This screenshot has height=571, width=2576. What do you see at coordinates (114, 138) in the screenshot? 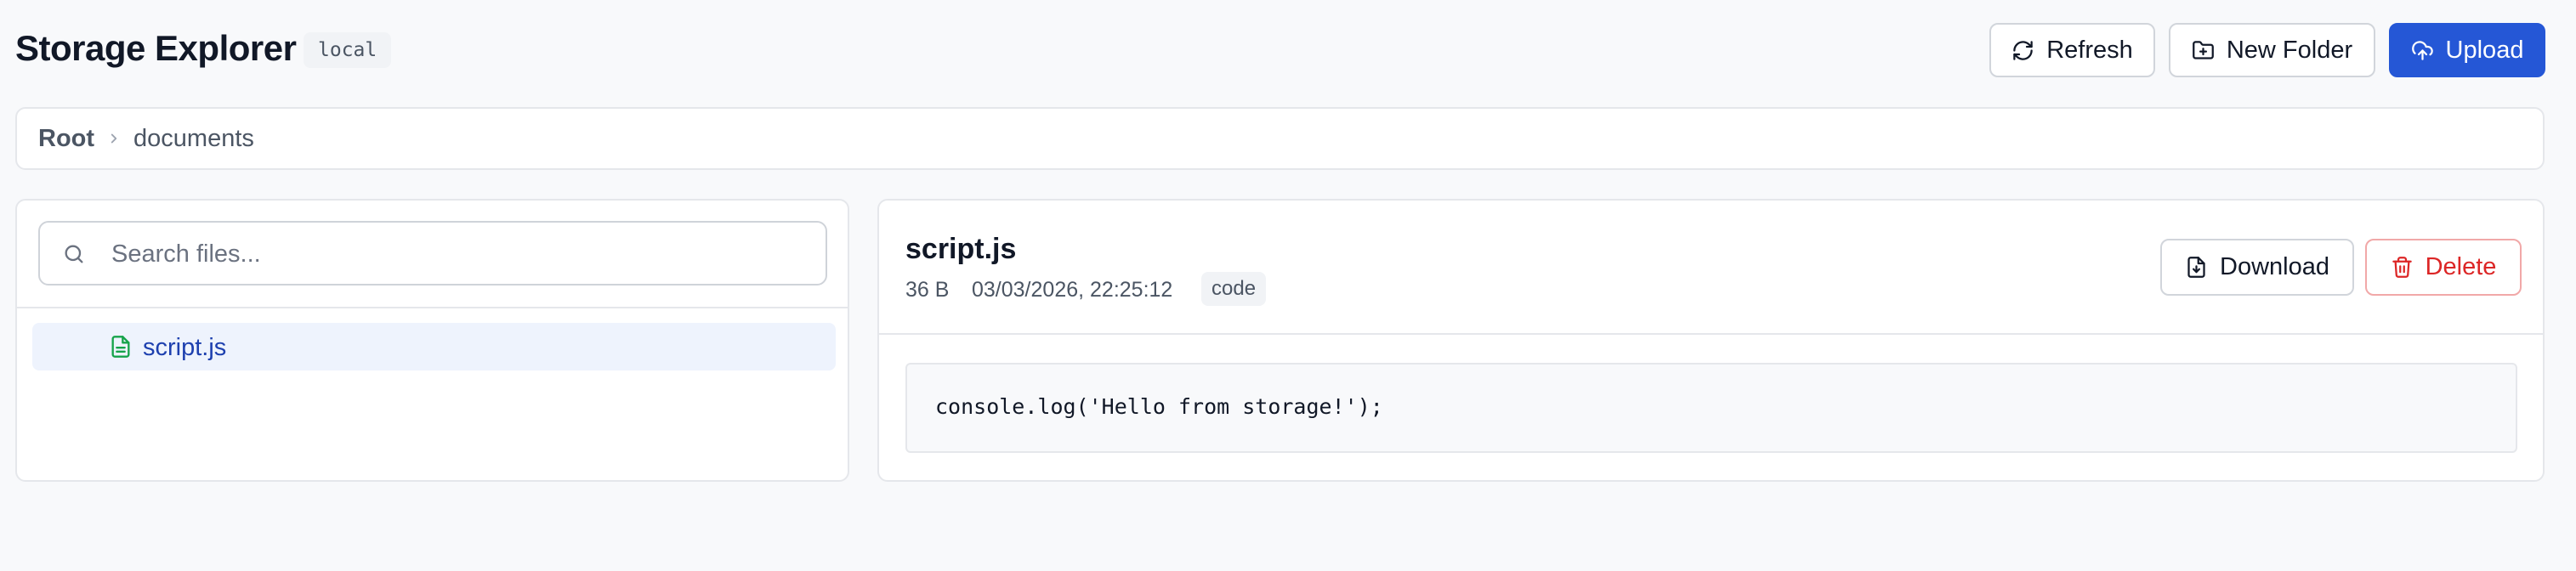
I see `chevron-right-icon` at bounding box center [114, 138].